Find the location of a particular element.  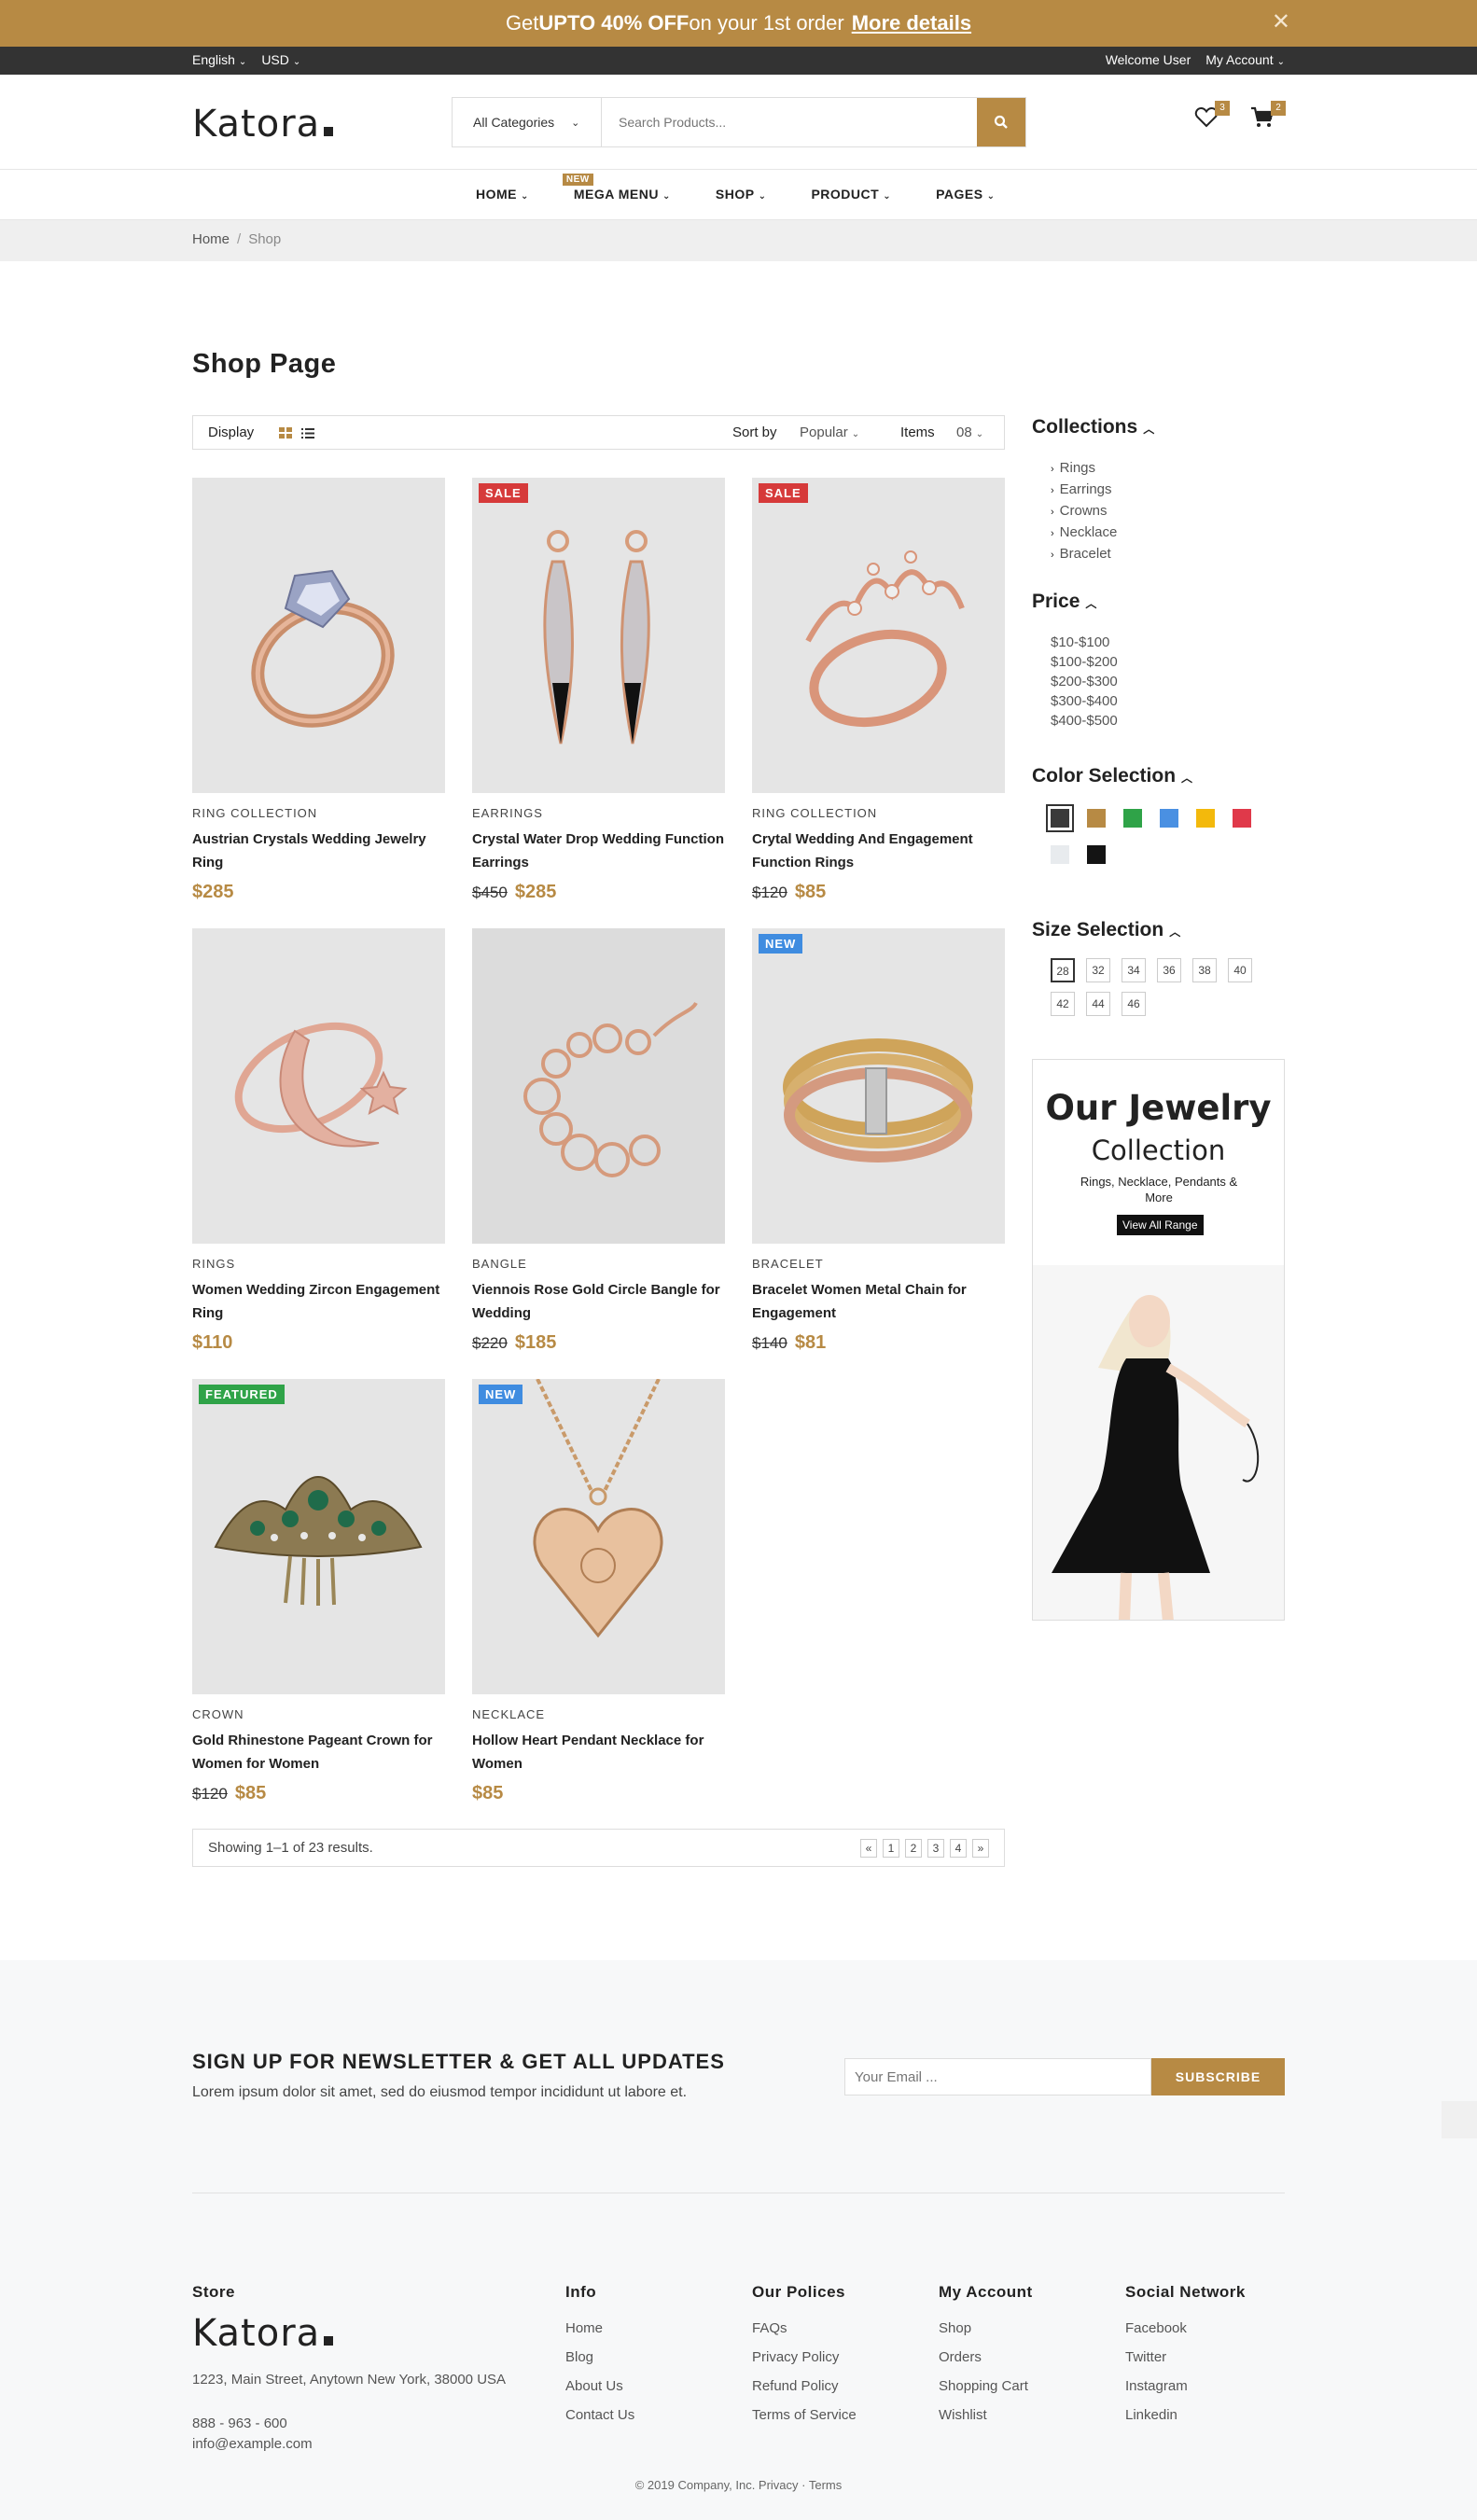

prev-page-button: « is located at coordinates (868, 1848).